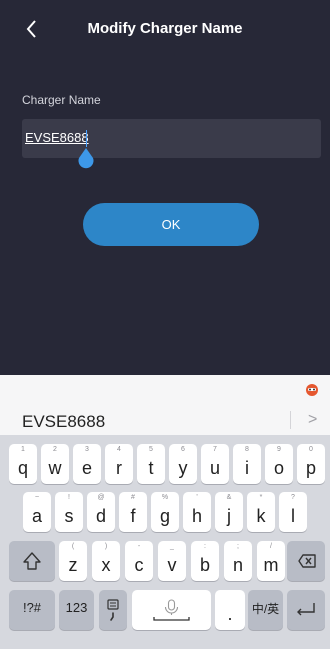 This screenshot has width=330, height=649. I want to click on backspace-key, so click(306, 561).